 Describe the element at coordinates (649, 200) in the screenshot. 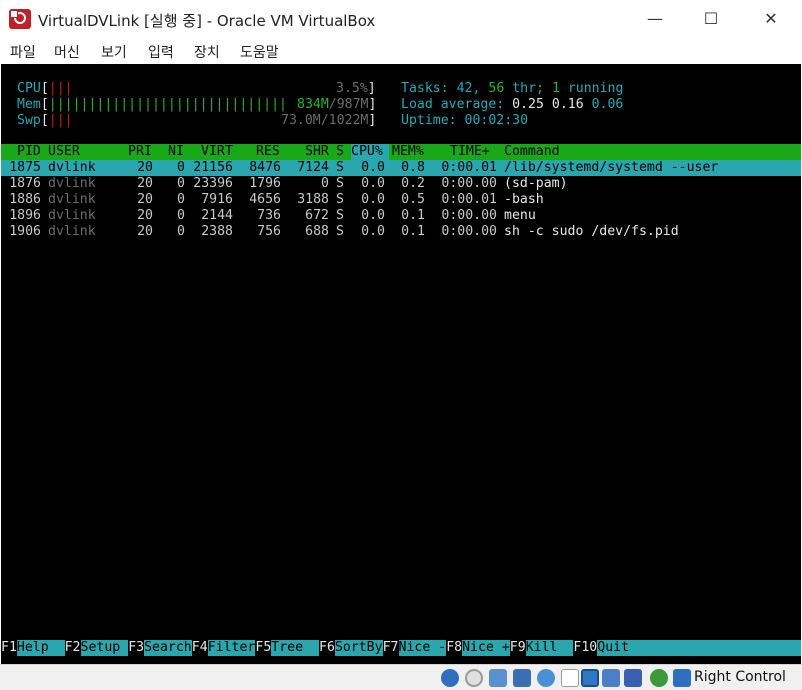

I see `process-cell-cmd: -bash` at that location.